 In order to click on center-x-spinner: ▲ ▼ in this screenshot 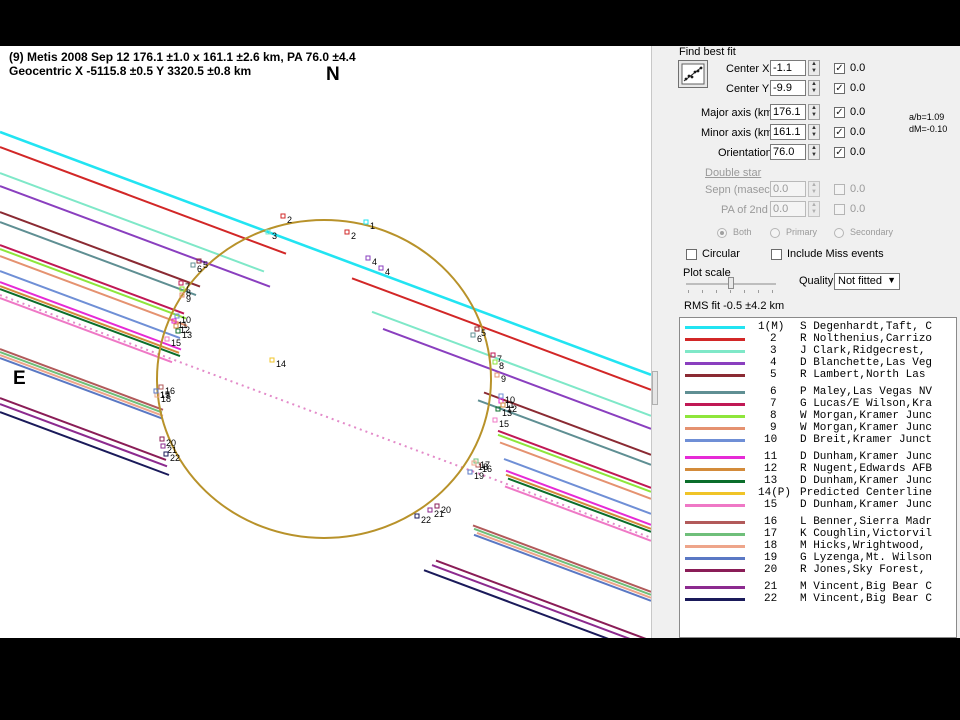, I will do `click(814, 68)`.